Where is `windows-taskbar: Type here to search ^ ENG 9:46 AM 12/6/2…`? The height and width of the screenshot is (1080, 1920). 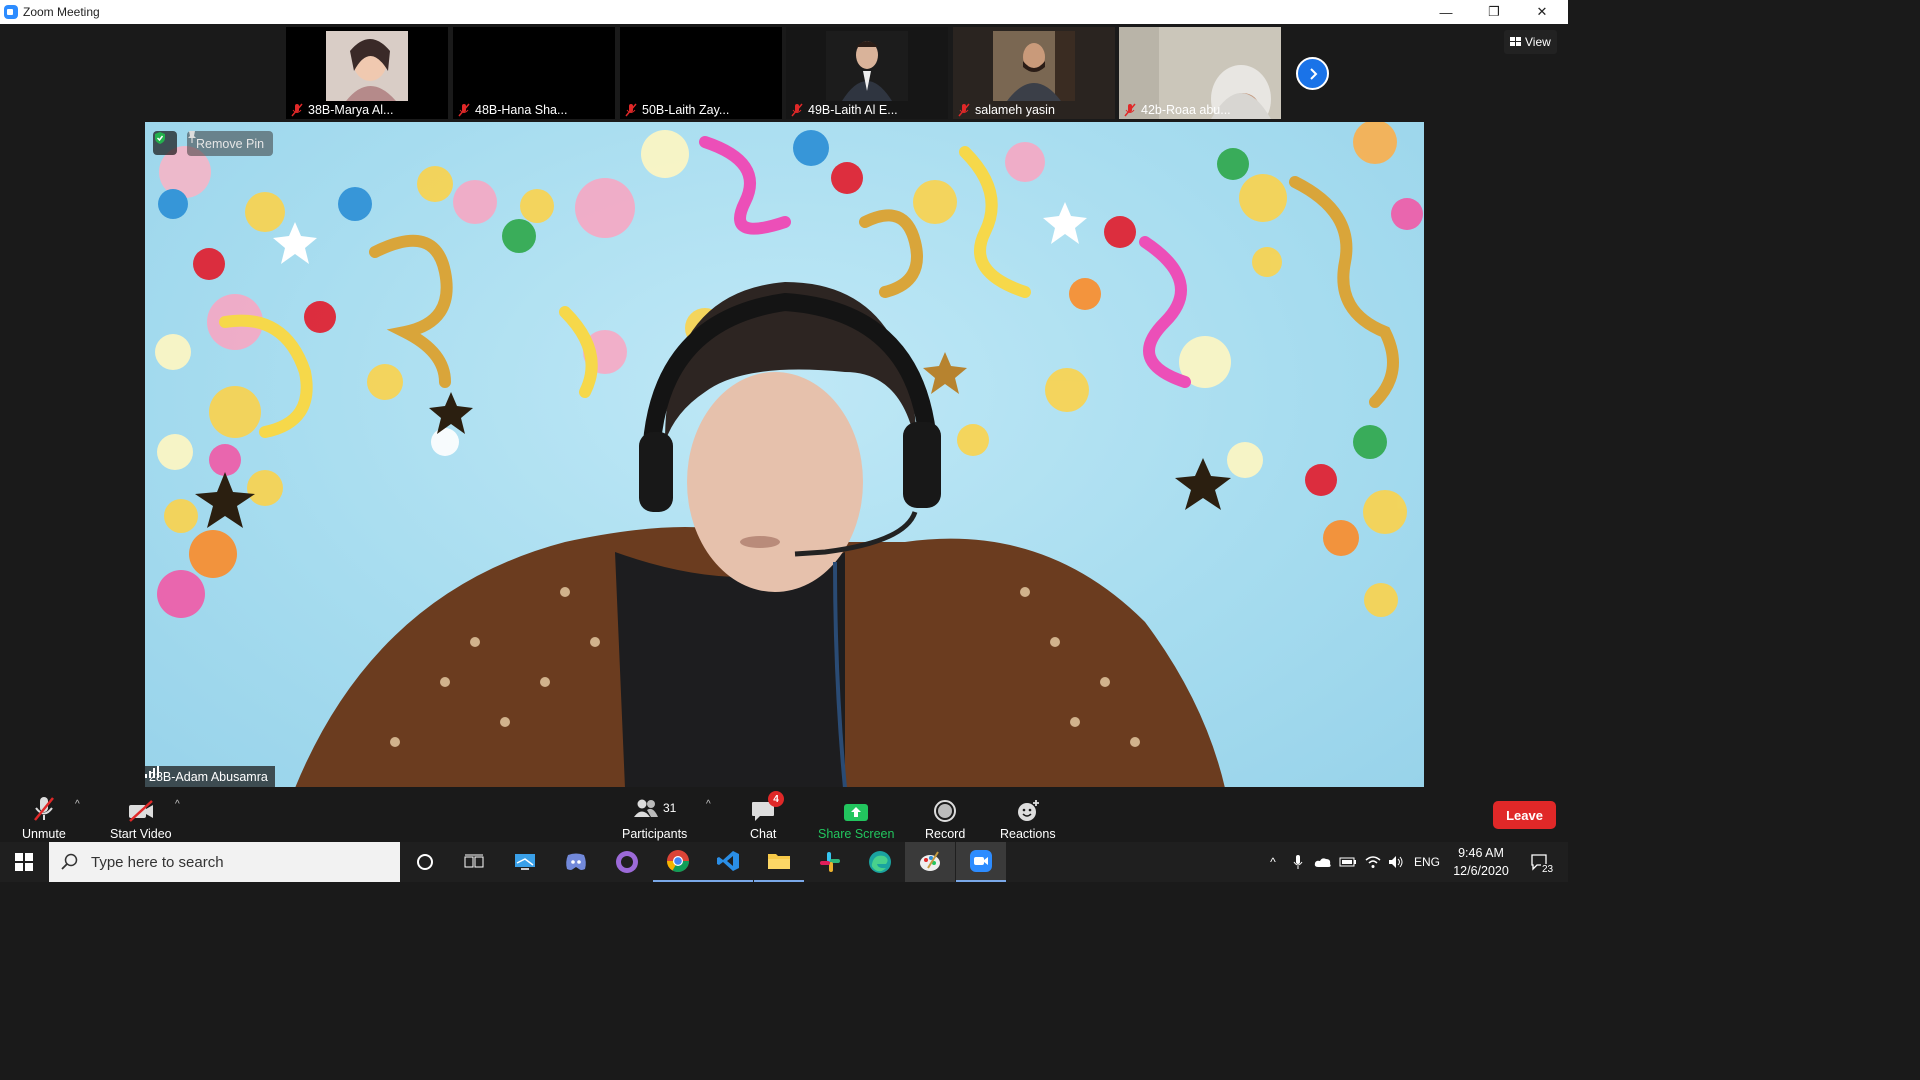
windows-taskbar: Type here to search ^ ENG 9:46 AM 12/6/2… is located at coordinates (784, 862).